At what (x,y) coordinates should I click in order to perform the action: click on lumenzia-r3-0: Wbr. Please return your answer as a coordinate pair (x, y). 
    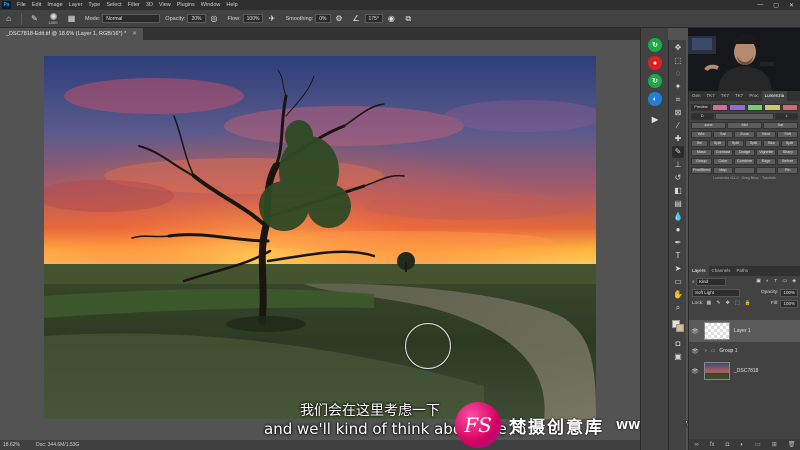
    Looking at the image, I should click on (701, 134).